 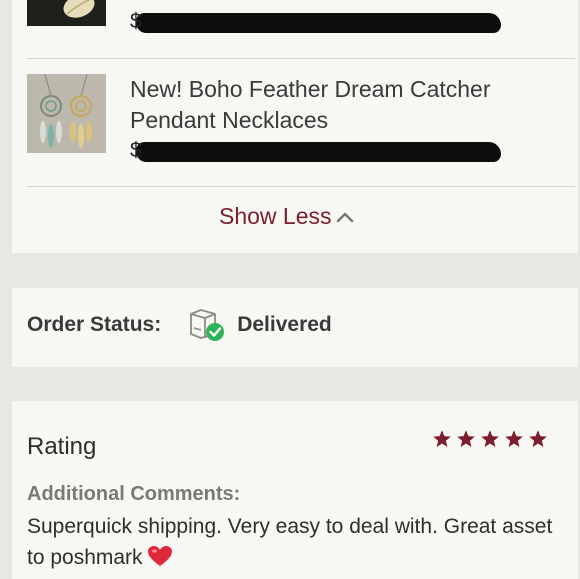 I want to click on package-delivered-icon, so click(x=207, y=325).